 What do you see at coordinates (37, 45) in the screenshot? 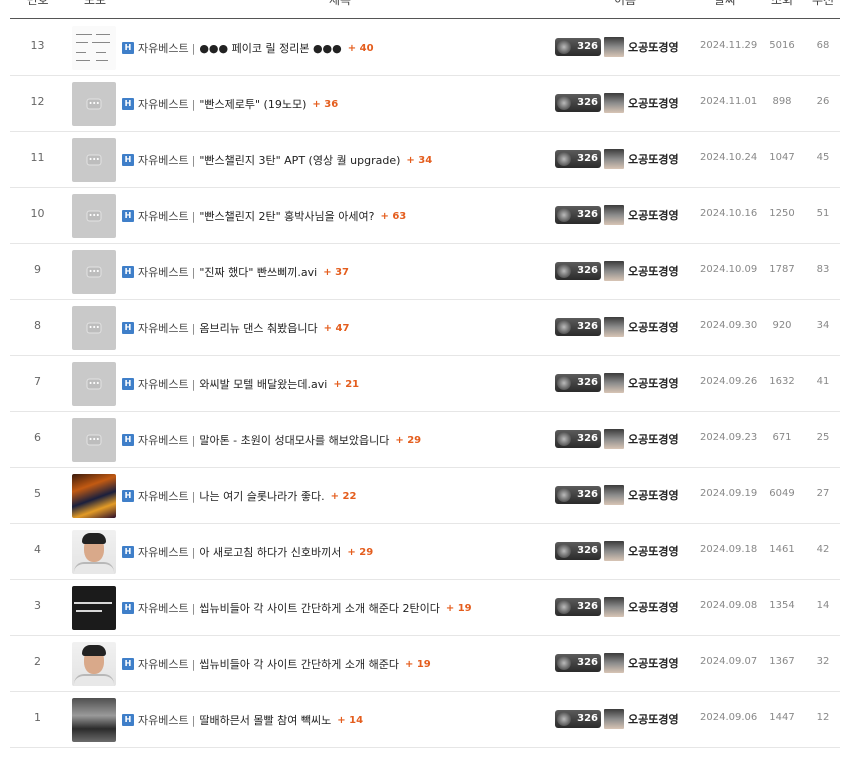
I see `post-number: 13` at bounding box center [37, 45].